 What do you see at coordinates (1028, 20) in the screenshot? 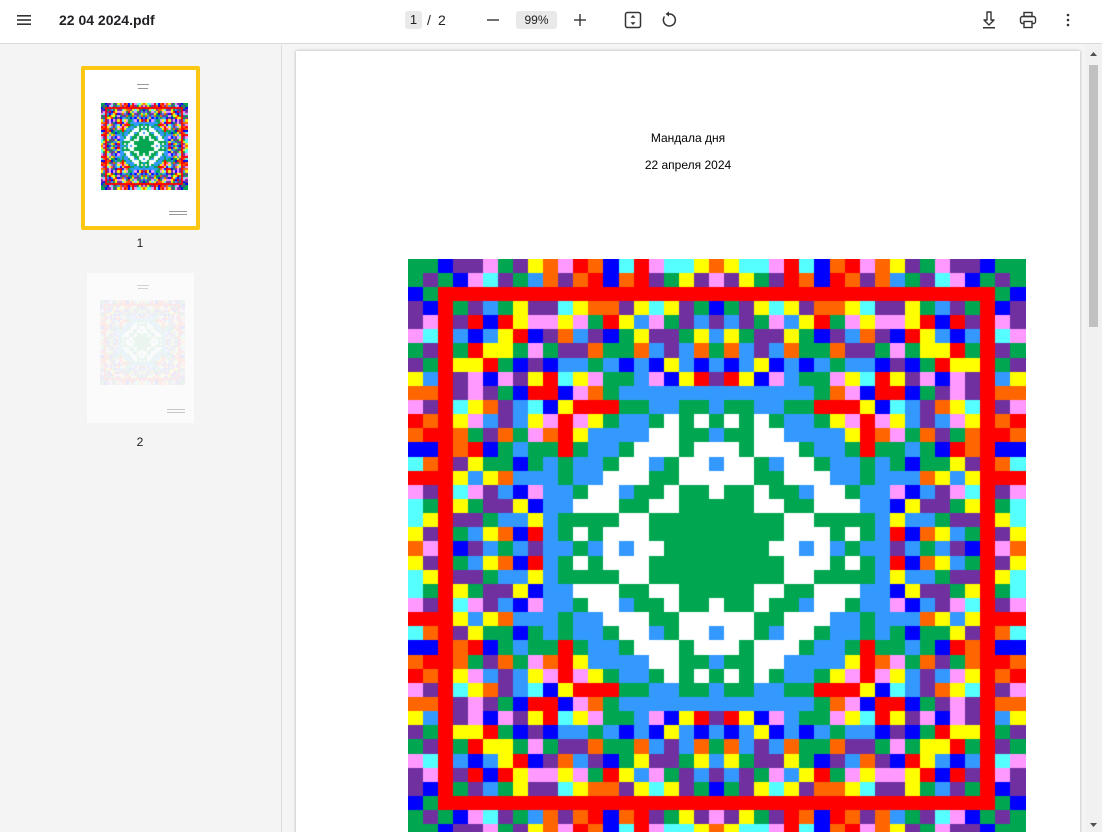
I see `print-icon` at bounding box center [1028, 20].